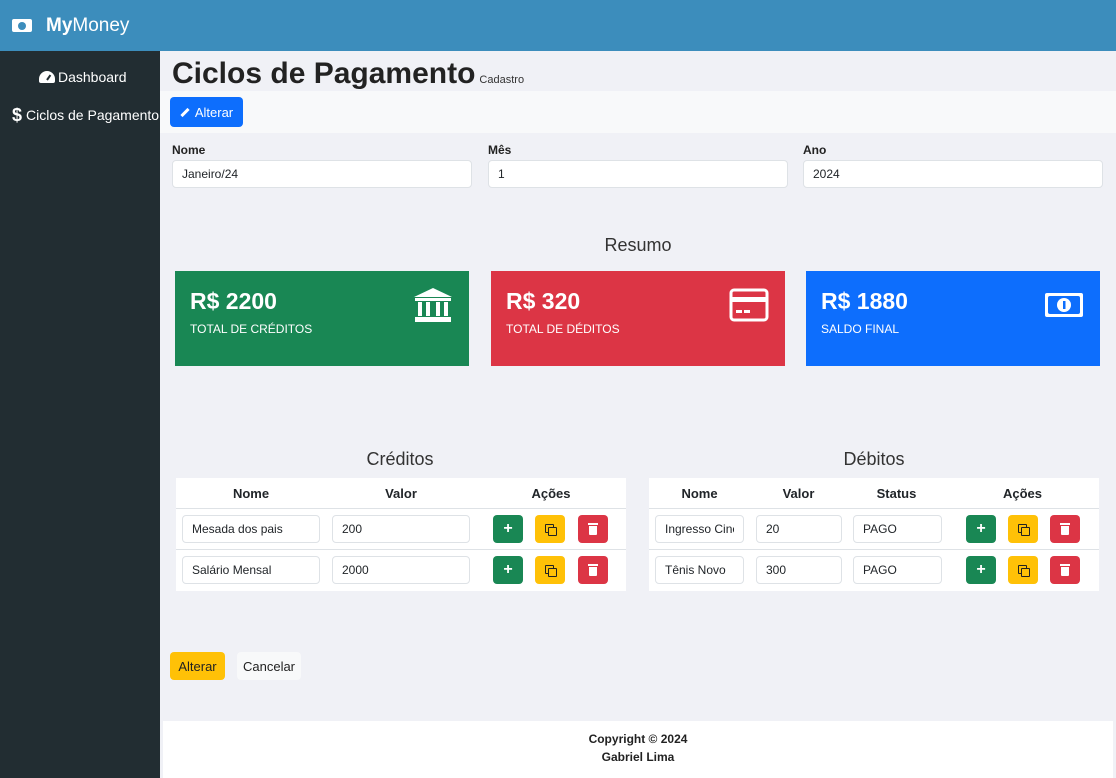  Describe the element at coordinates (638, 739) in the screenshot. I see `footer-copyright: Copyright © 2024` at that location.